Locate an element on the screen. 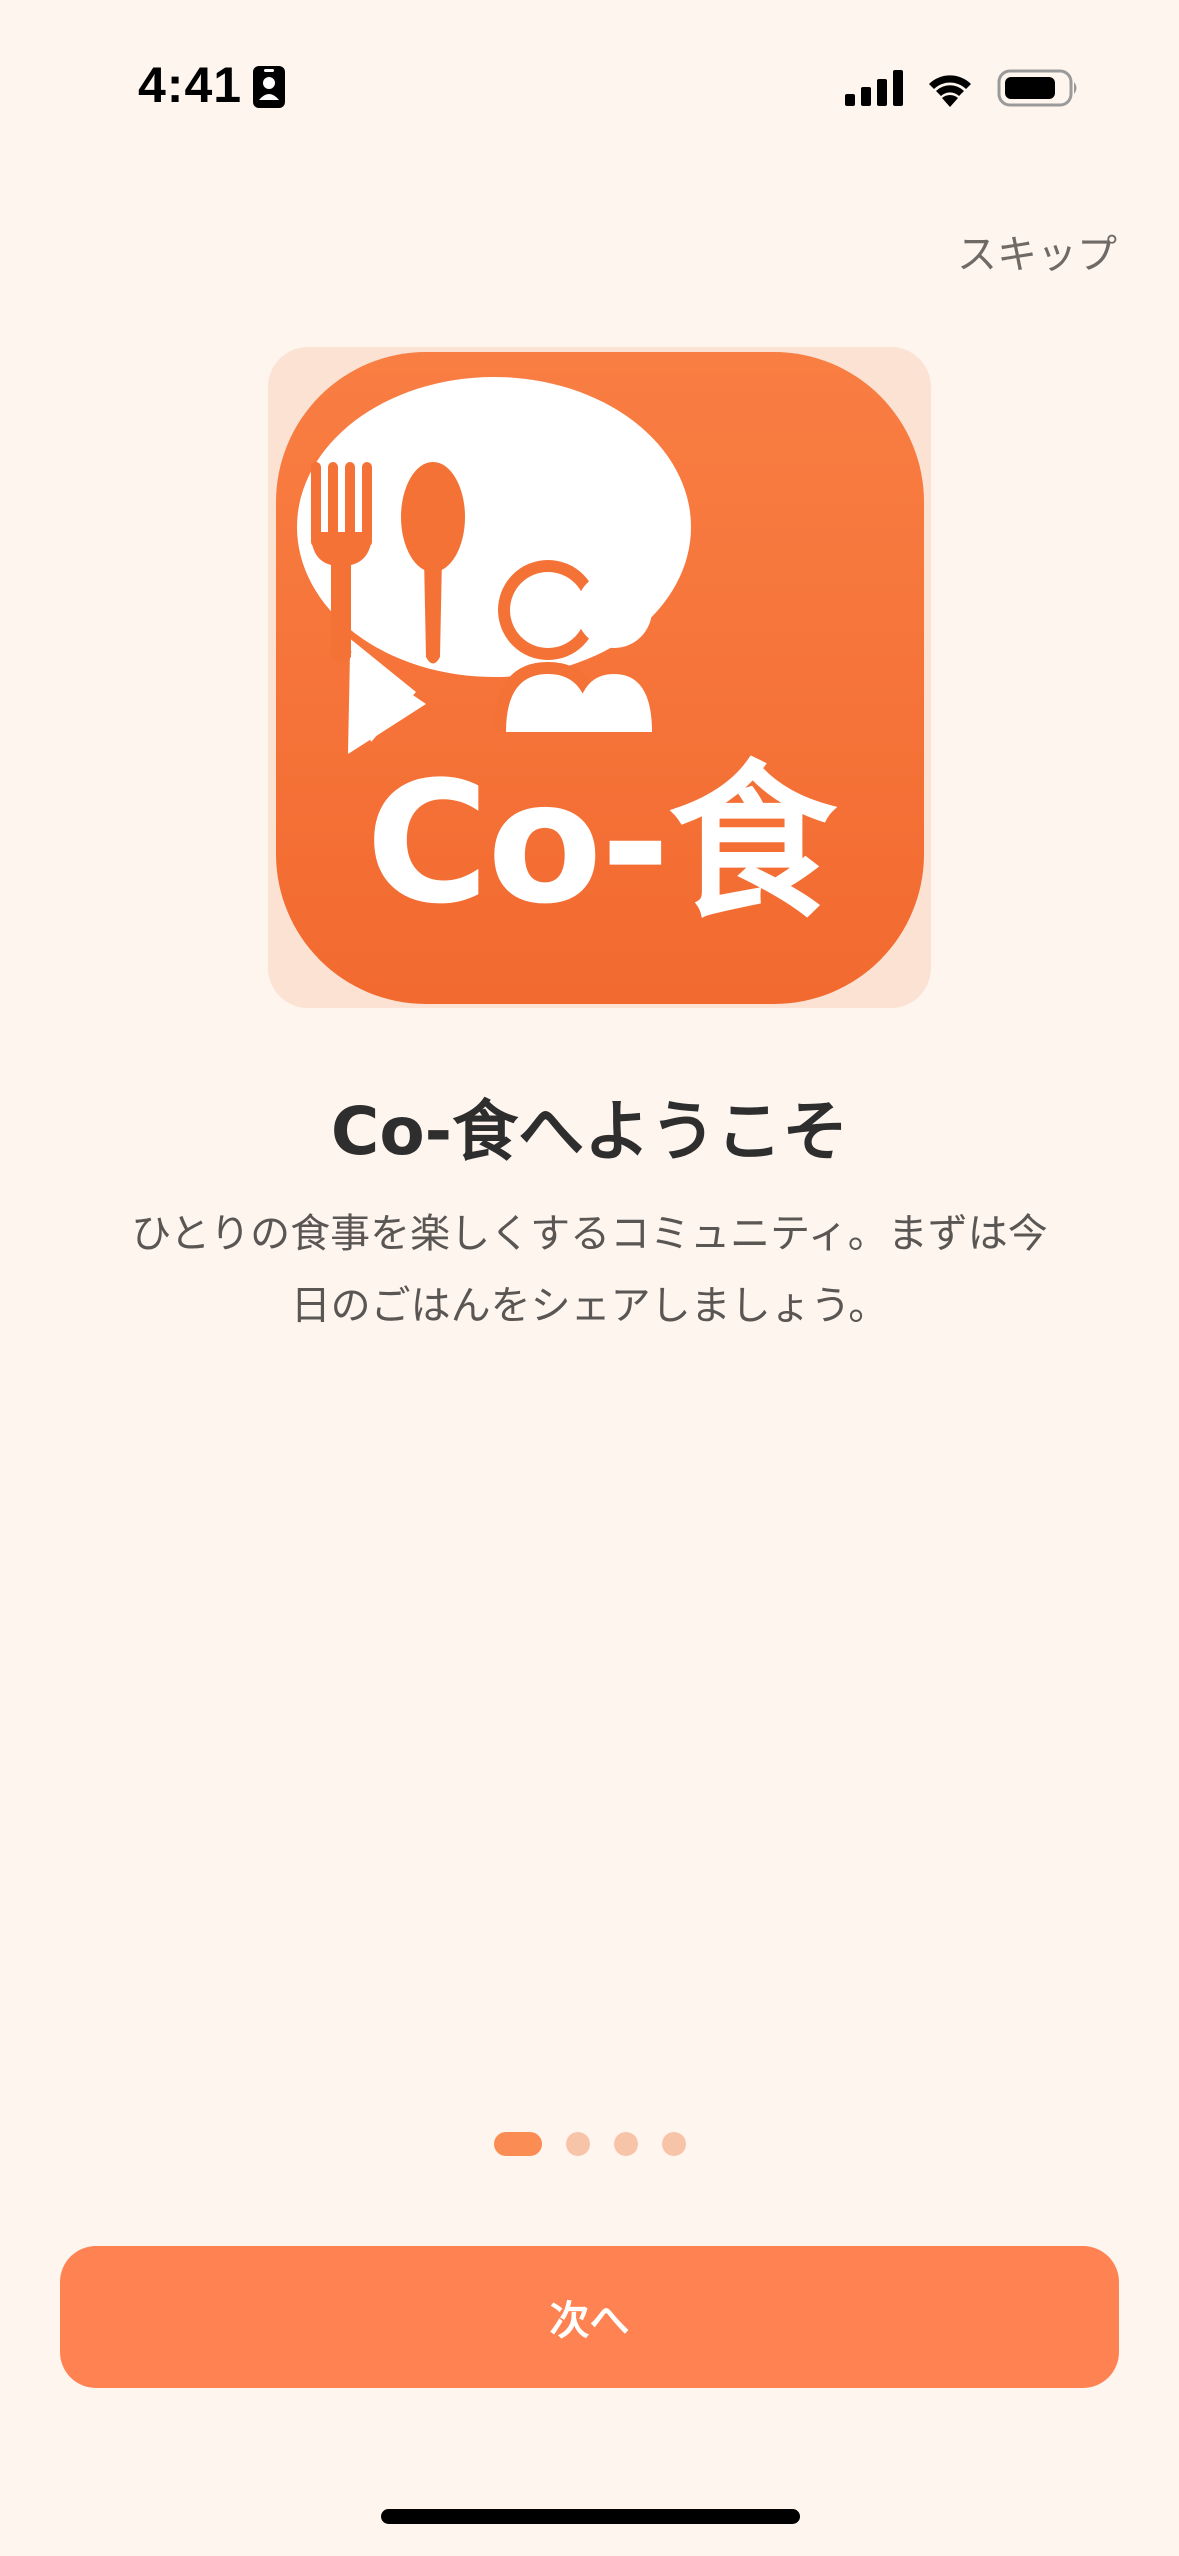 Image resolution: width=1179 pixels, height=2556 pixels. id-card-icon is located at coordinates (269, 87).